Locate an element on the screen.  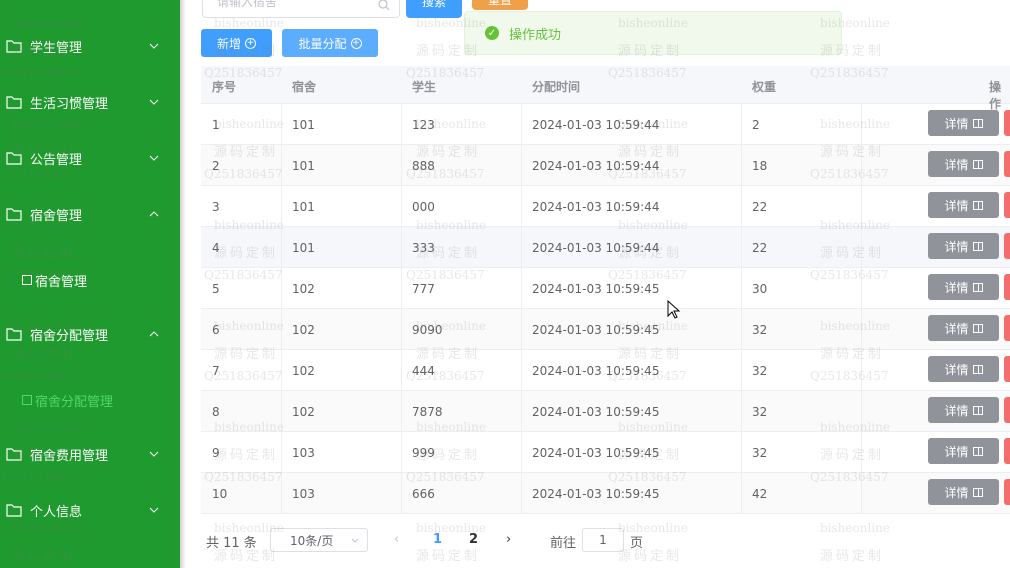
table-row: 8 102 7878 2024-01-03 10:59:45 32 详情 is located at coordinates (605, 411).